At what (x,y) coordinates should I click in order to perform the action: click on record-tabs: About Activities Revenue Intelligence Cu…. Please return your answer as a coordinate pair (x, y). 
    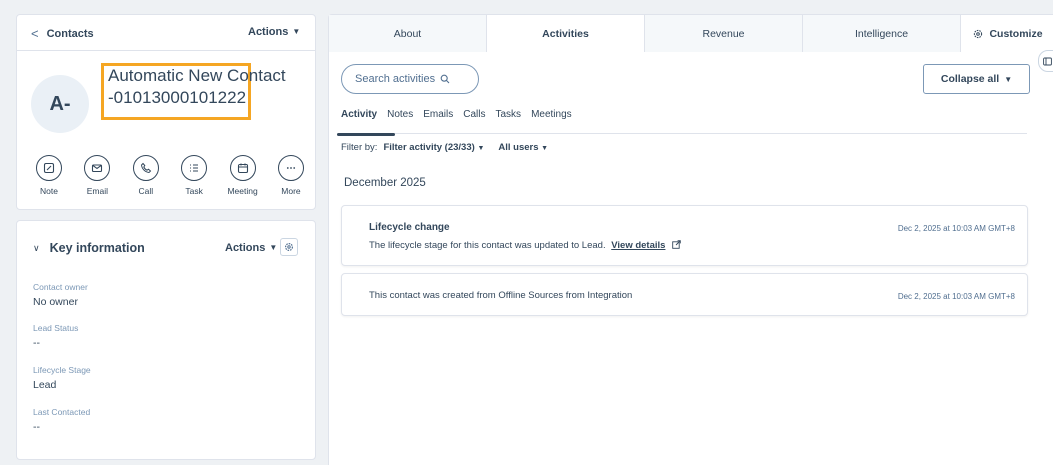
    Looking at the image, I should click on (691, 33).